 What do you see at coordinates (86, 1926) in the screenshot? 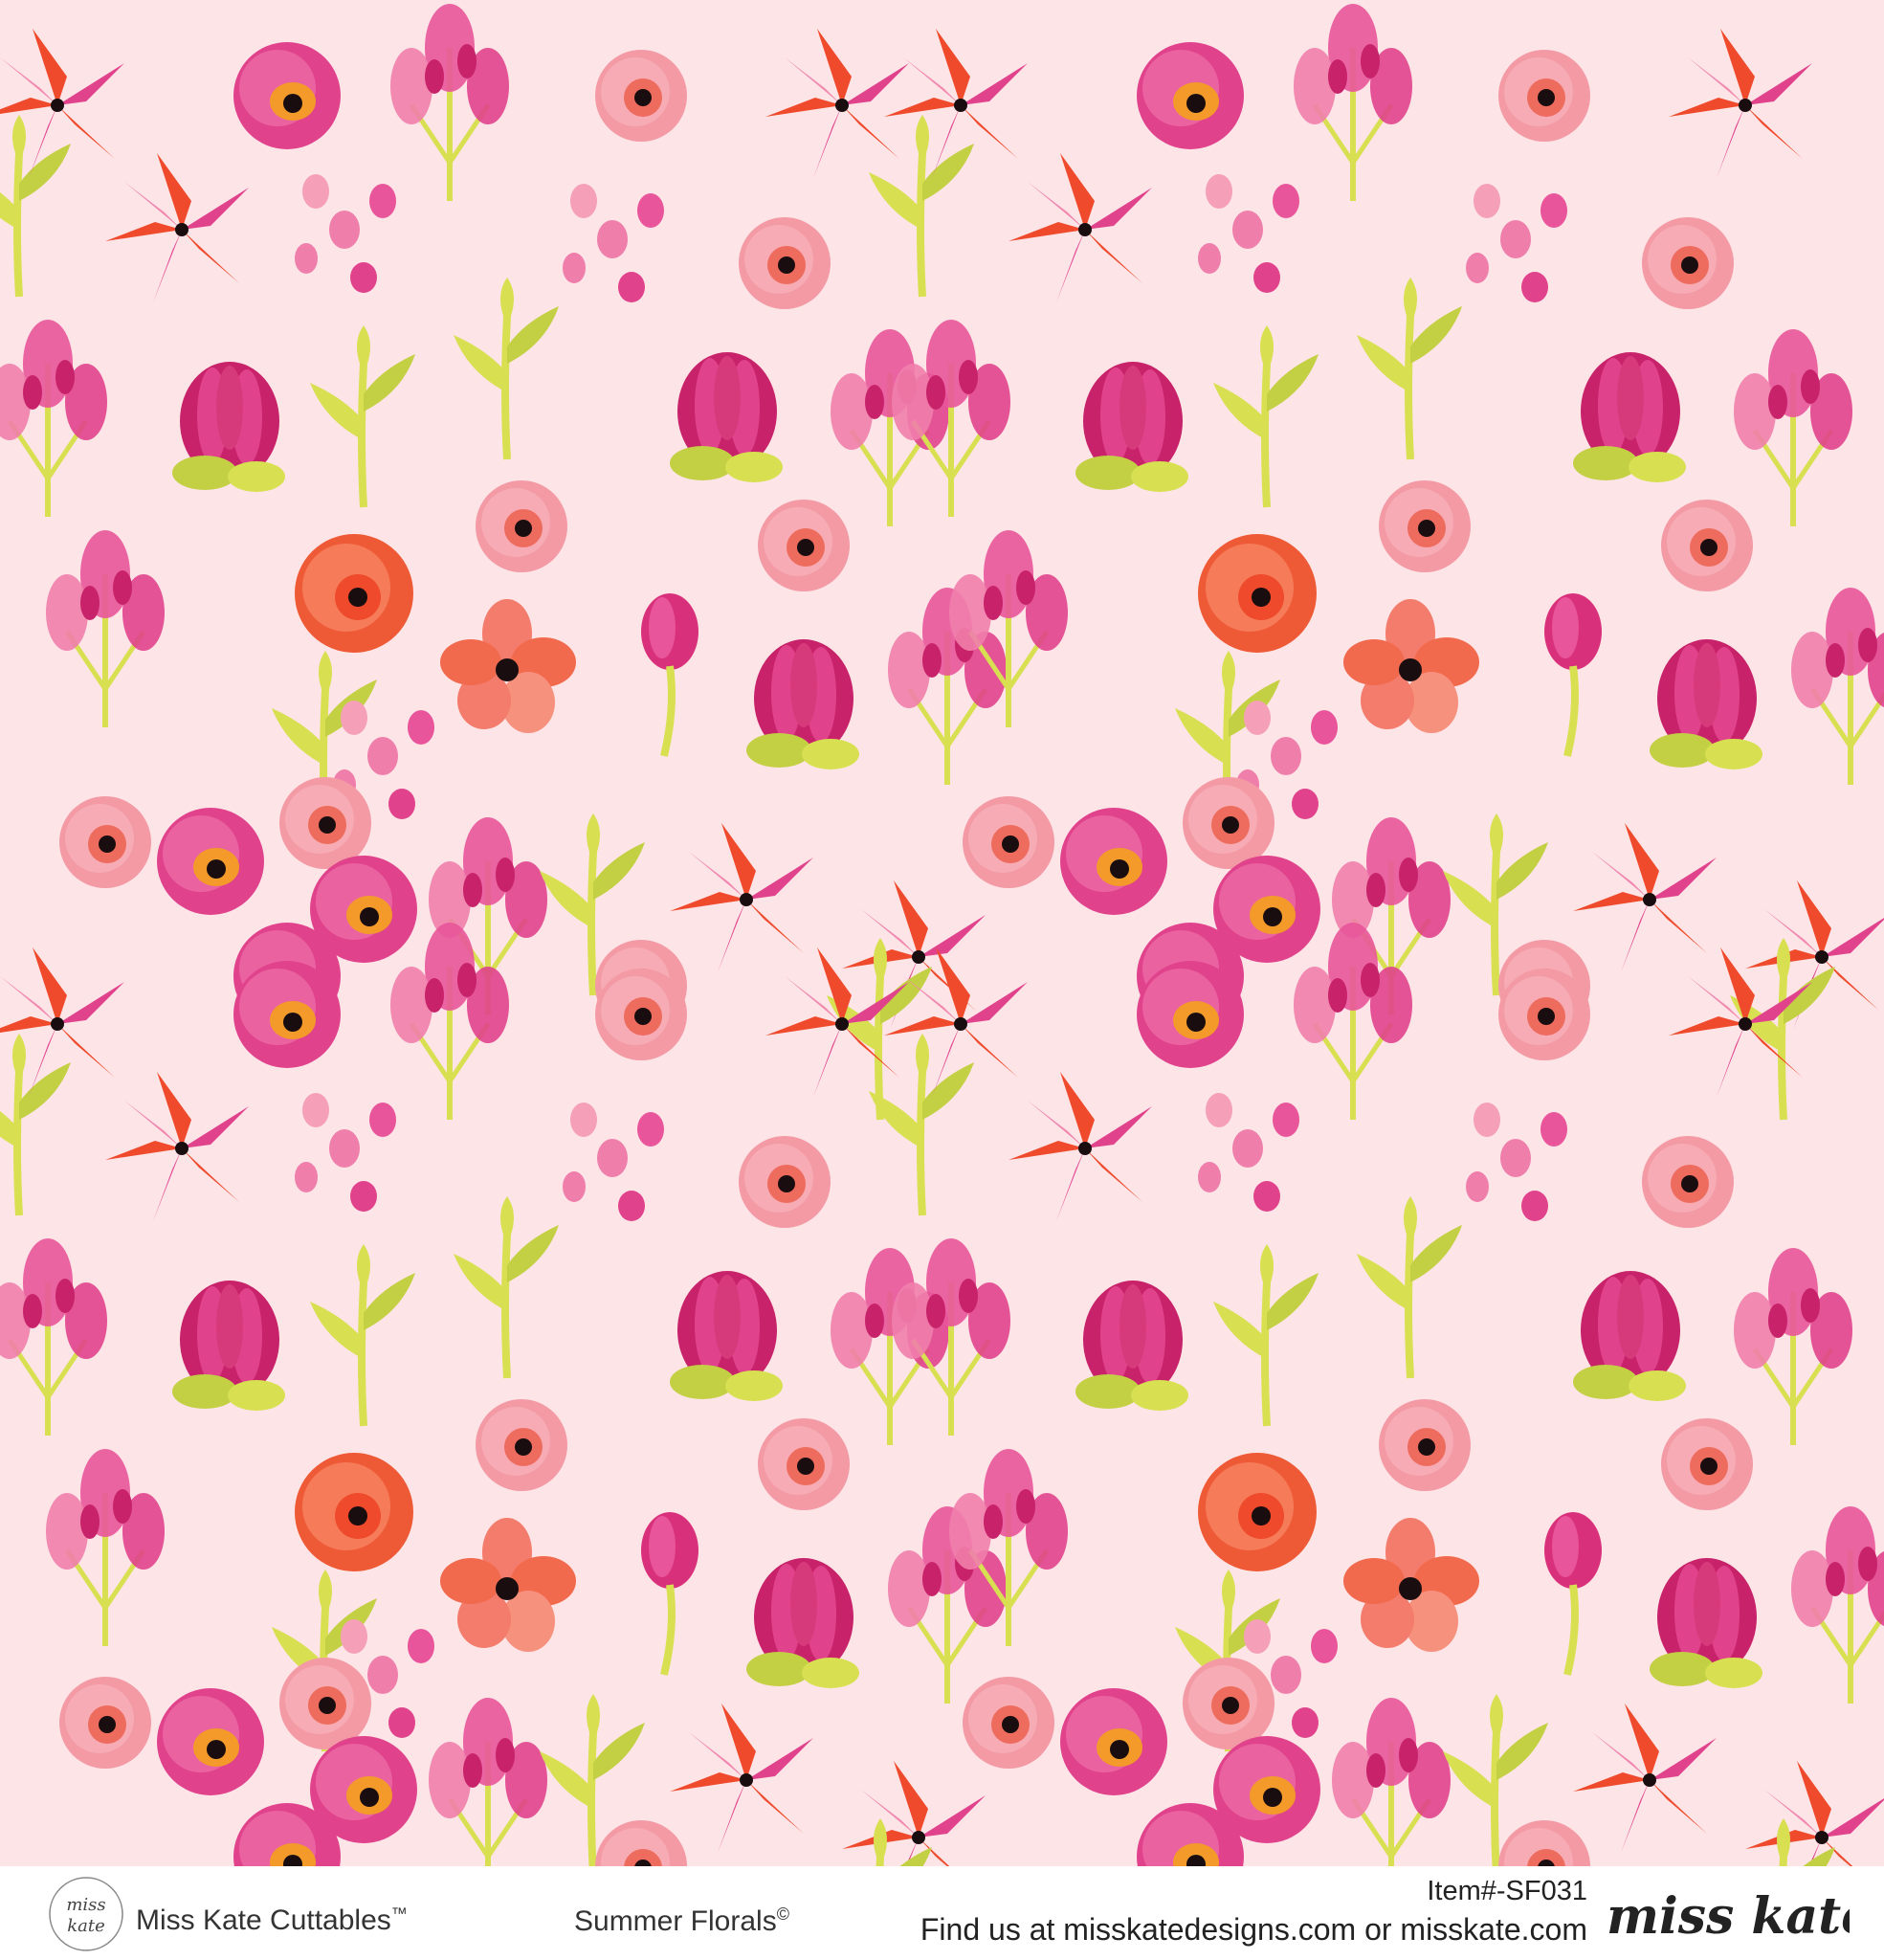
I see `svg-text: kate` at bounding box center [86, 1926].